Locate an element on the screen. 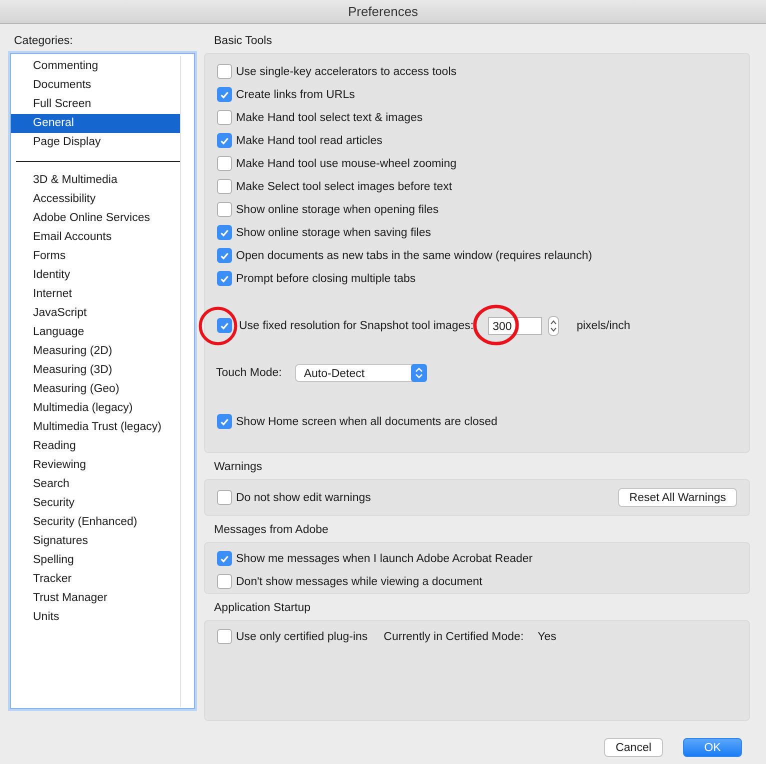  dropdown-arrows-icon is located at coordinates (418, 373).